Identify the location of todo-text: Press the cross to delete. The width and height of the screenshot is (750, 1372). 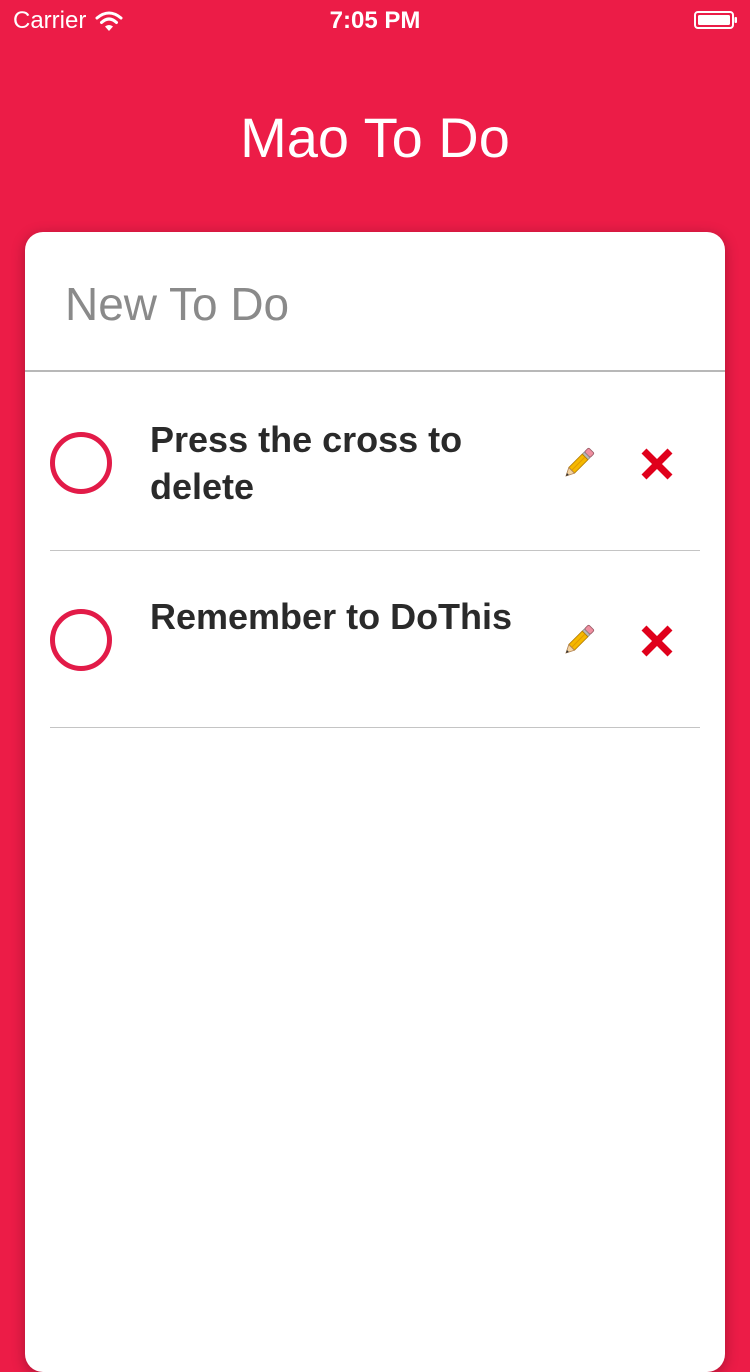
(306, 463).